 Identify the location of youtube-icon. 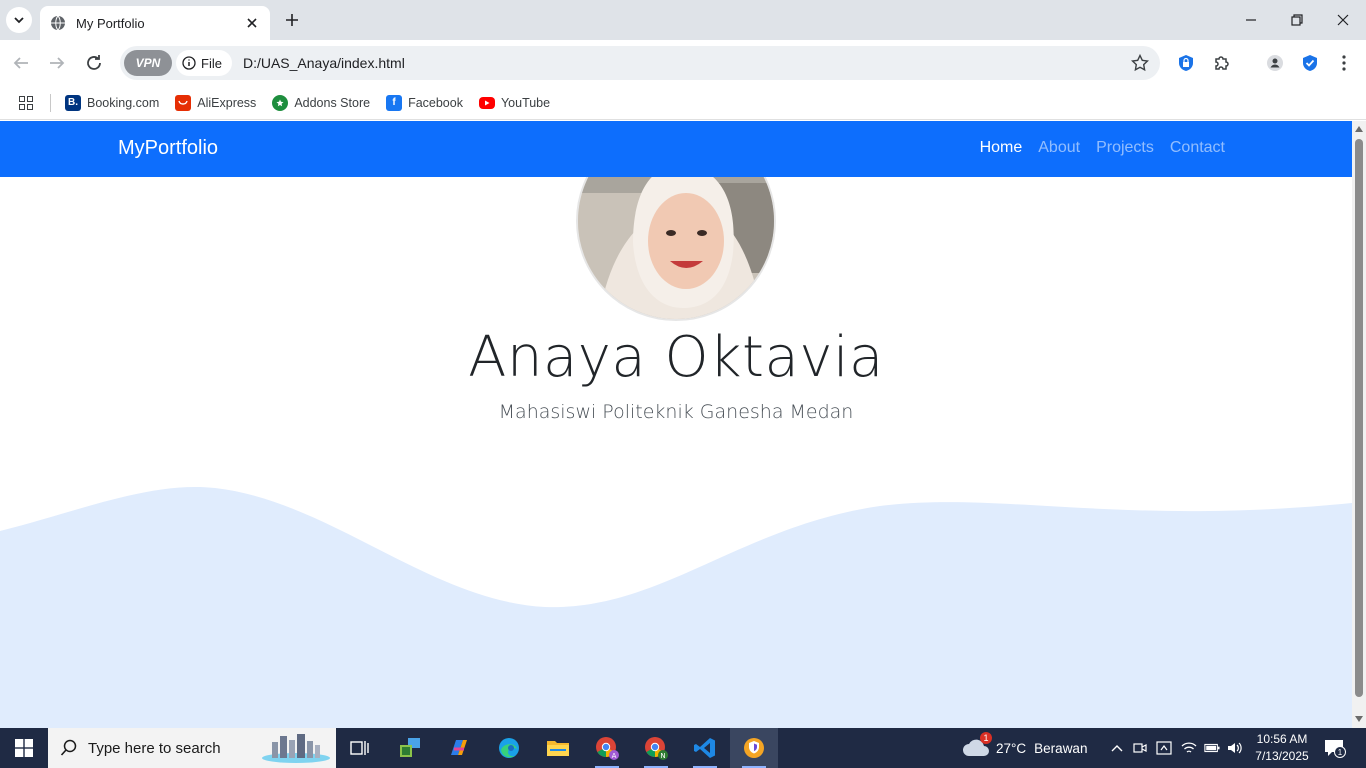
(486, 102).